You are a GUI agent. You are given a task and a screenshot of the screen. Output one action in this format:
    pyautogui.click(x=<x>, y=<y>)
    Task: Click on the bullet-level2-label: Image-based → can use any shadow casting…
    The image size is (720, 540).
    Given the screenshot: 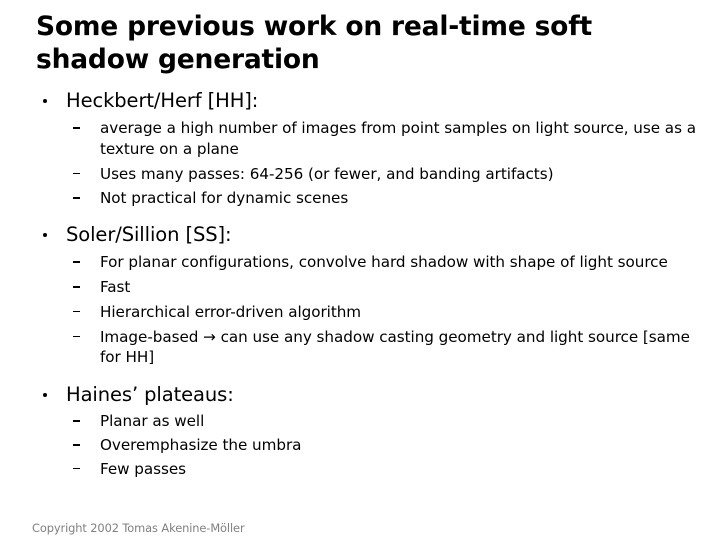 What is the action you would take?
    pyautogui.click(x=395, y=347)
    